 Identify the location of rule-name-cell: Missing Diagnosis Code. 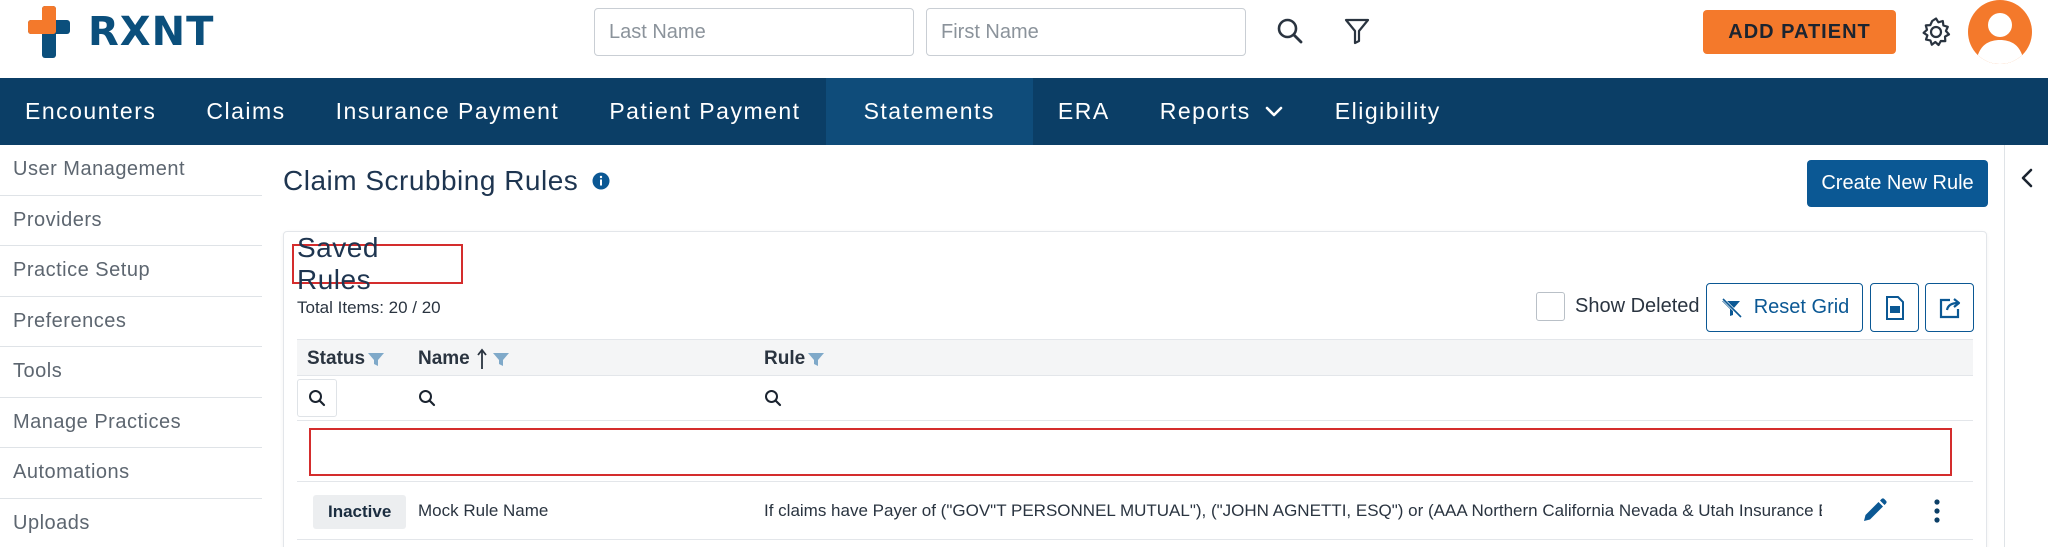
(509, 452).